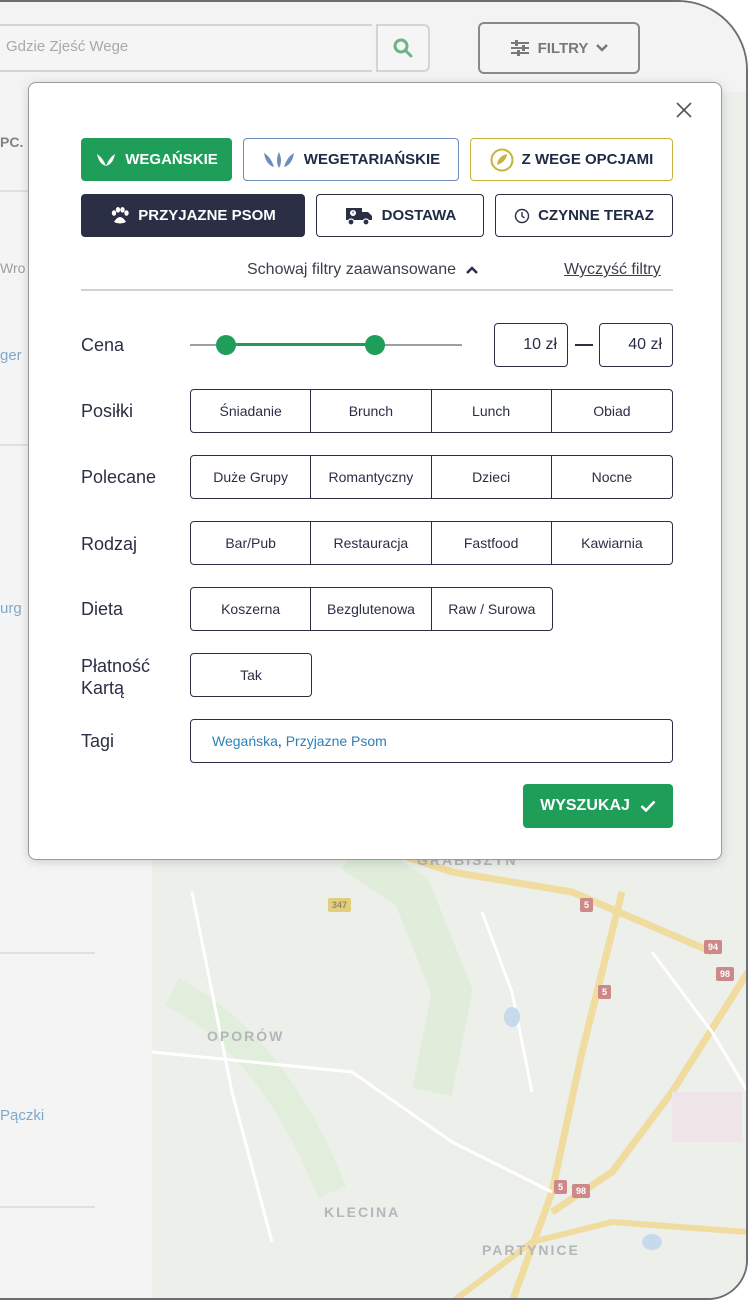 This screenshot has width=748, height=1300. I want to click on chip-delivery-label: DOSTAWA, so click(419, 215).